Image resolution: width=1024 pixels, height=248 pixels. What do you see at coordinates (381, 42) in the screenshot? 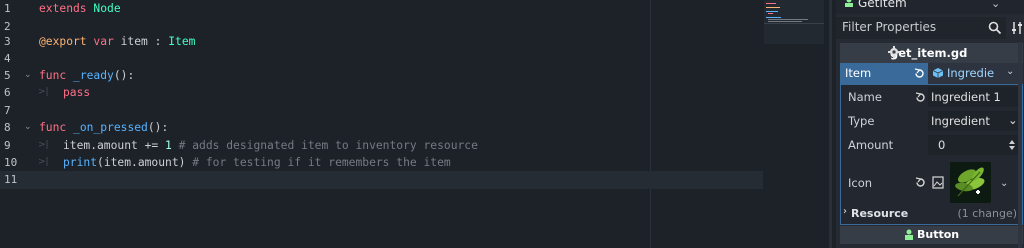
I see `code-line-3: 3 @export var item : Item` at bounding box center [381, 42].